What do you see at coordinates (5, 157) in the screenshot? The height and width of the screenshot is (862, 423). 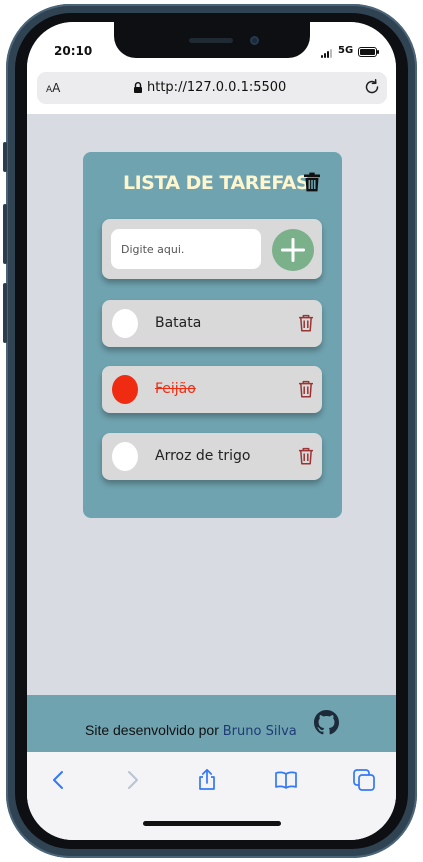 I see `mute-switch` at bounding box center [5, 157].